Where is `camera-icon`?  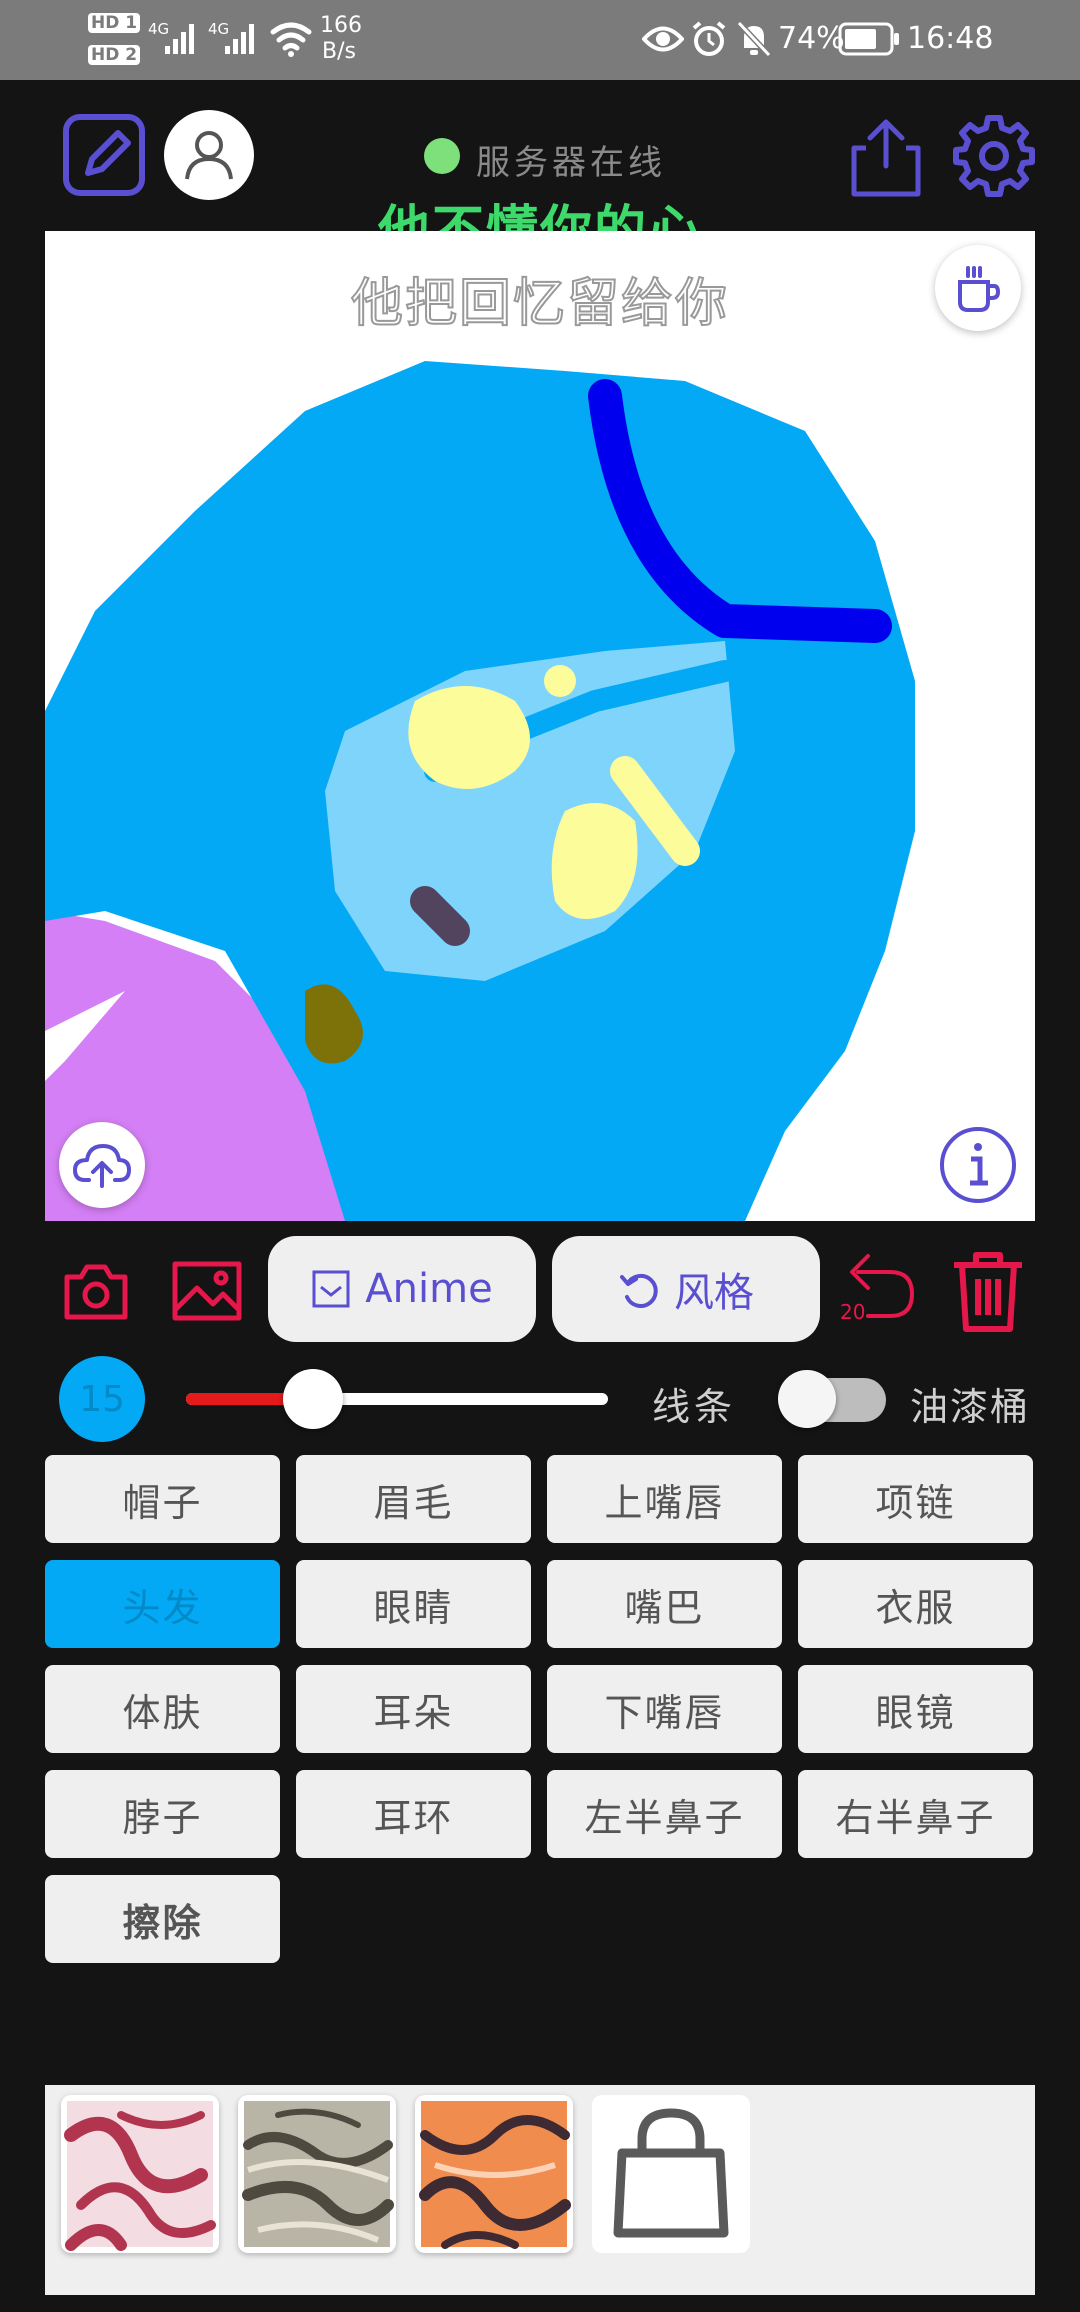 camera-icon is located at coordinates (96, 1292).